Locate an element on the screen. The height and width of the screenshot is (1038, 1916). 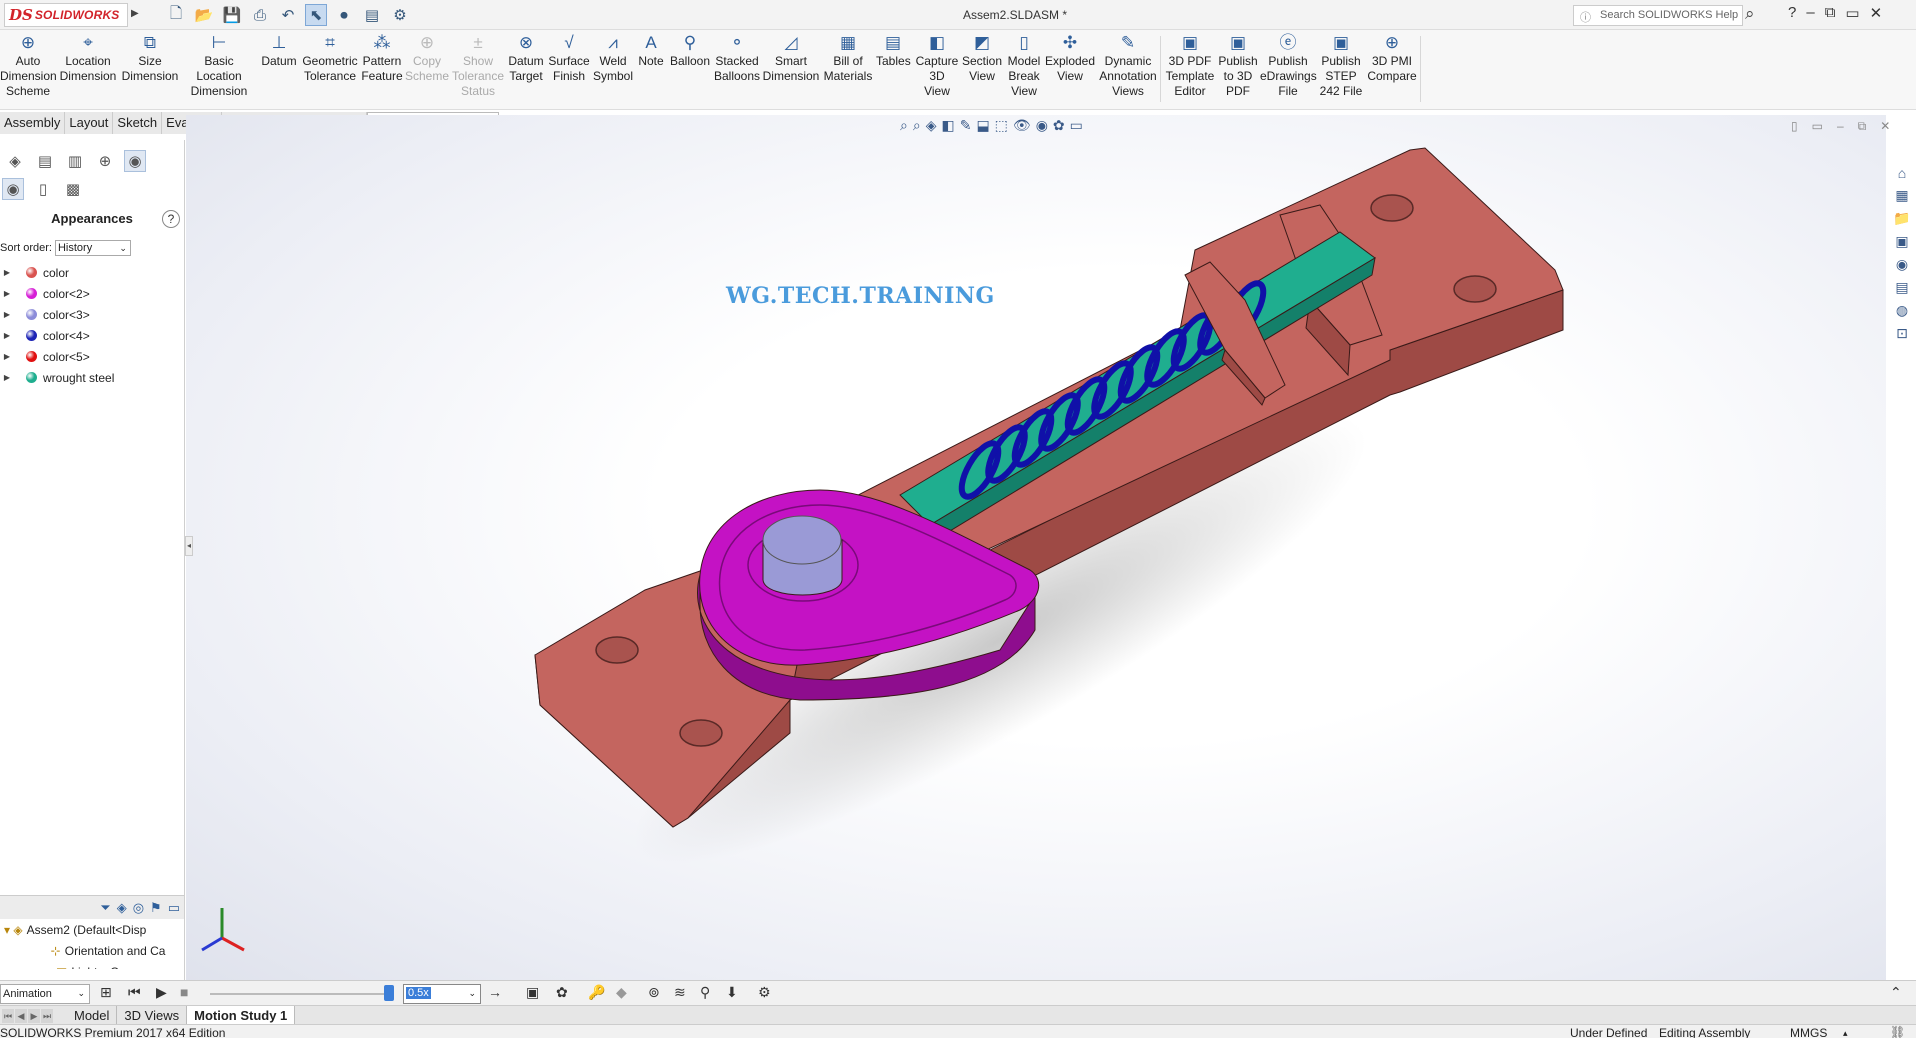
tab-sketch: Sketch is located at coordinates (138, 123).